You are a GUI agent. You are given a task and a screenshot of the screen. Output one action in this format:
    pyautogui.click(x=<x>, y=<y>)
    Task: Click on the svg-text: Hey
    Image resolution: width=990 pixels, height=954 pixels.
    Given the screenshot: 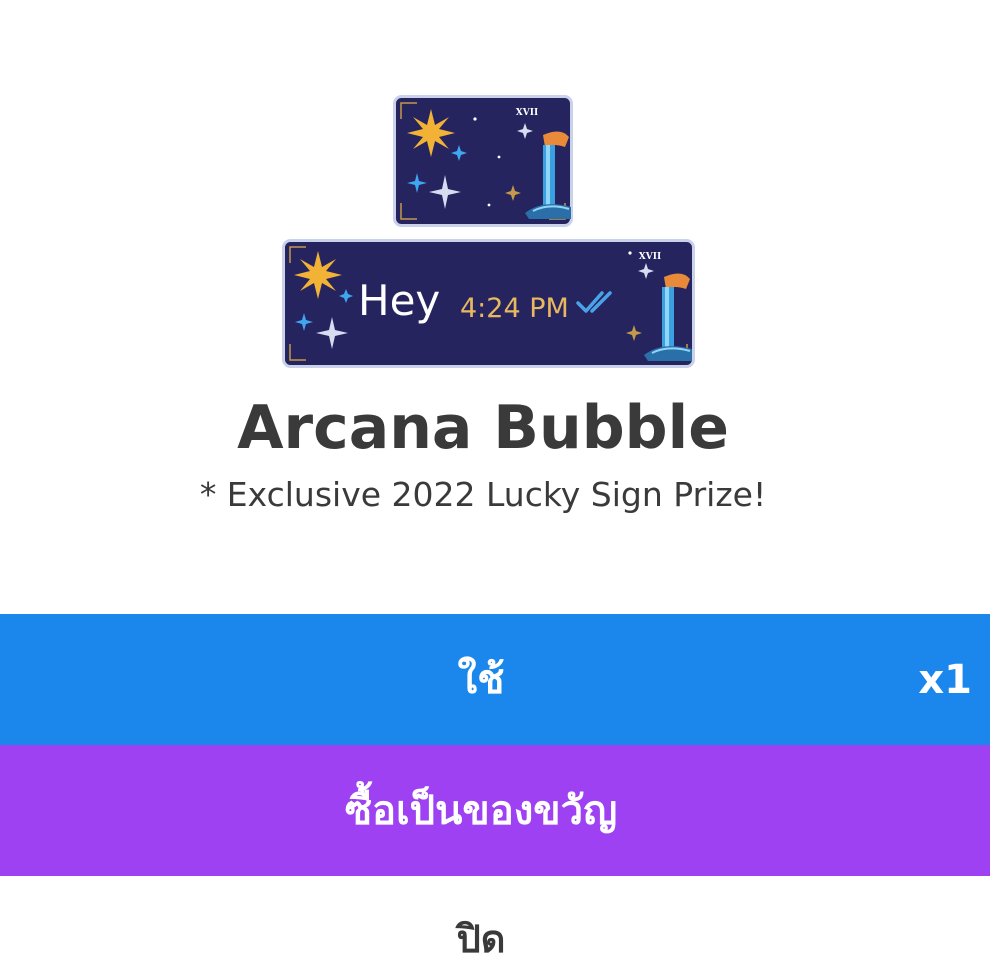 What is the action you would take?
    pyautogui.click(x=399, y=300)
    